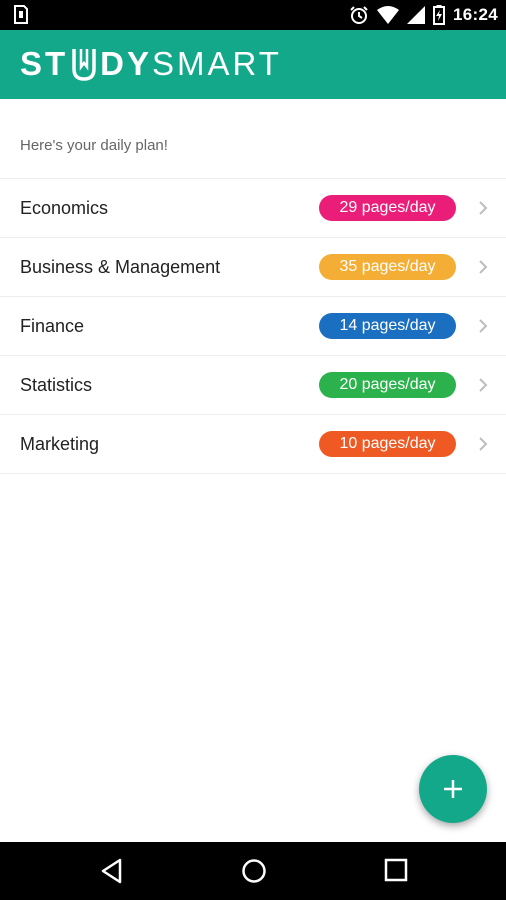  Describe the element at coordinates (217, 63) in the screenshot. I see `logo-text-smart: SMART` at that location.